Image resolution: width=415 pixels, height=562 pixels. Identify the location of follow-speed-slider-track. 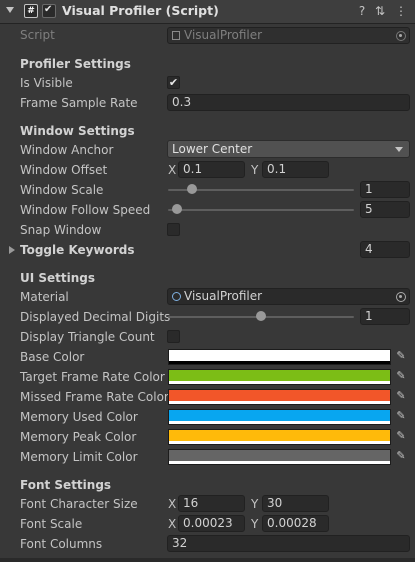
(261, 210).